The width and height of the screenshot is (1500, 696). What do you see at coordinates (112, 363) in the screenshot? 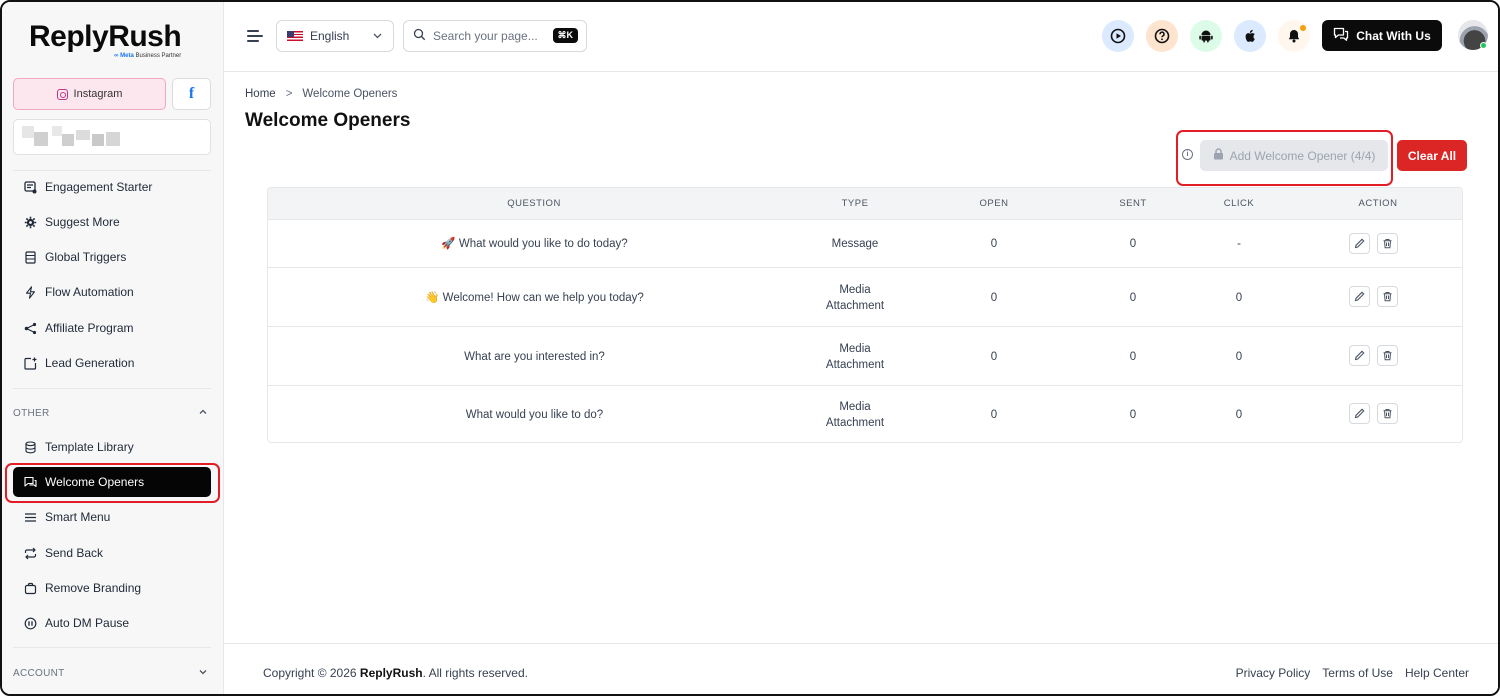
I see `sidebar-item-lead-generation: Lead Generation` at bounding box center [112, 363].